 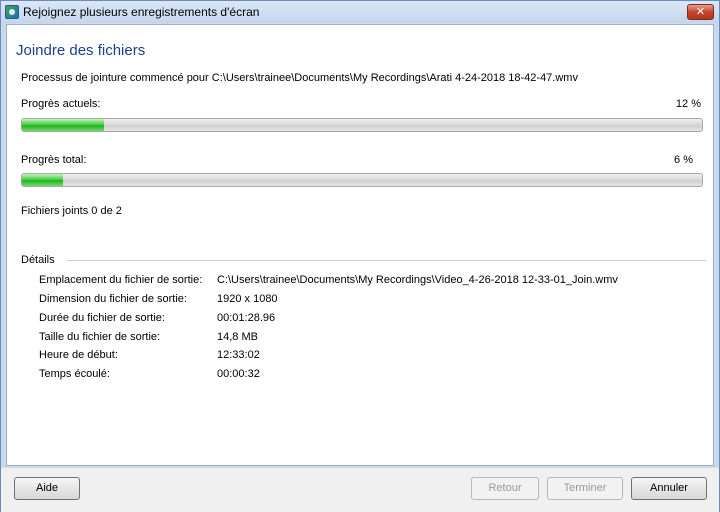 What do you see at coordinates (238, 355) in the screenshot?
I see `detail-value-start-time: 12:33:02` at bounding box center [238, 355].